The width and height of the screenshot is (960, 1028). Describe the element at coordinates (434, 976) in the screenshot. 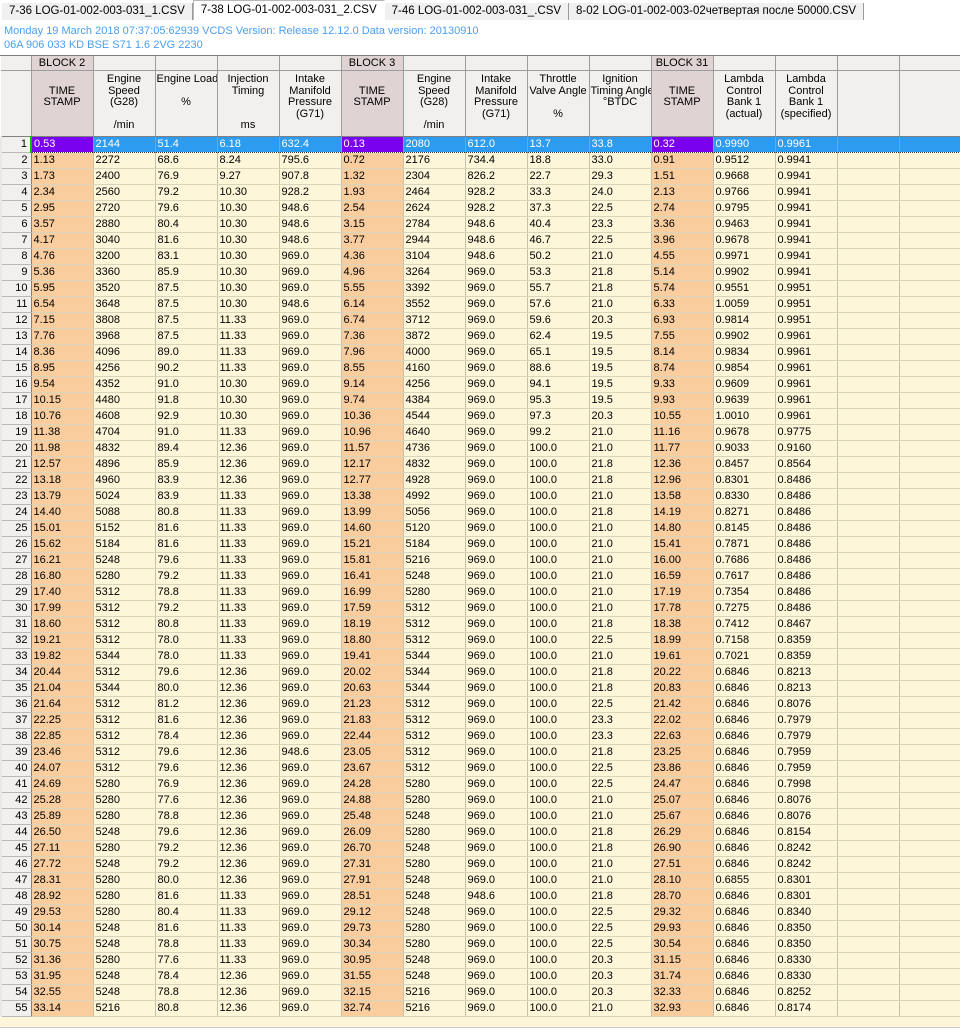

I see `cell-rpm2: 5248` at that location.